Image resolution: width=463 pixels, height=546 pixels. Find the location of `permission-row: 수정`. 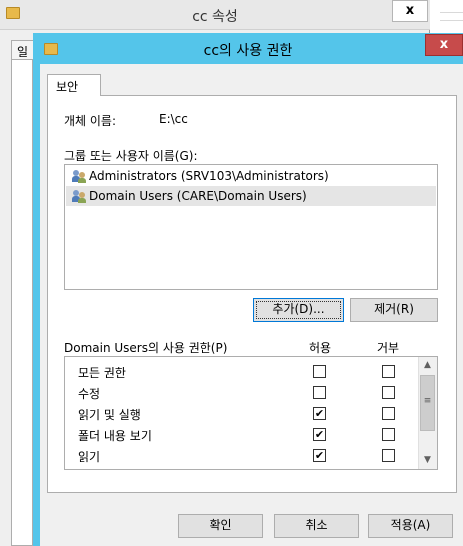

permission-row: 수정 is located at coordinates (242, 392).